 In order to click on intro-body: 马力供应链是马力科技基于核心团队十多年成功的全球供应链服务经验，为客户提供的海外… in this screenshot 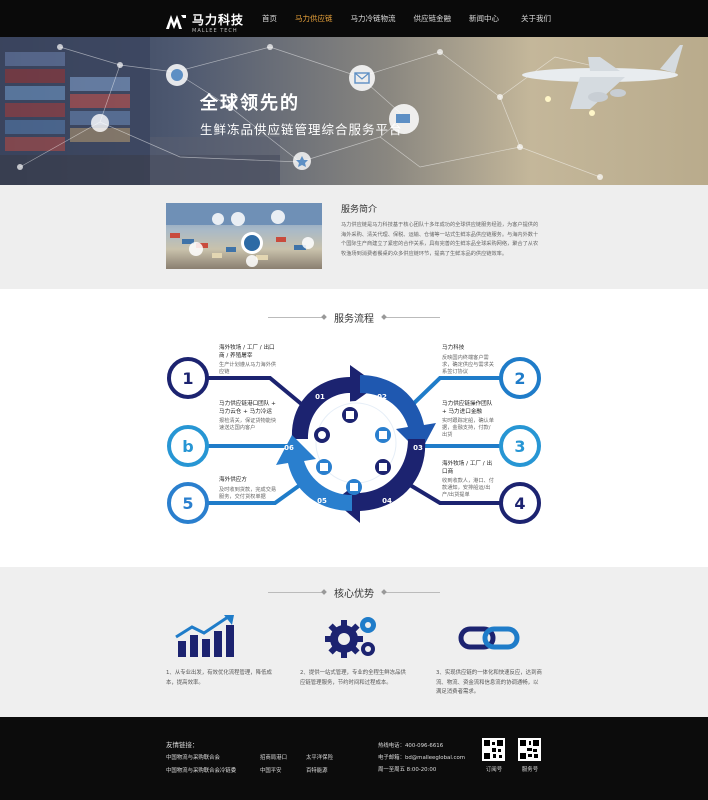, I will do `click(440, 239)`.